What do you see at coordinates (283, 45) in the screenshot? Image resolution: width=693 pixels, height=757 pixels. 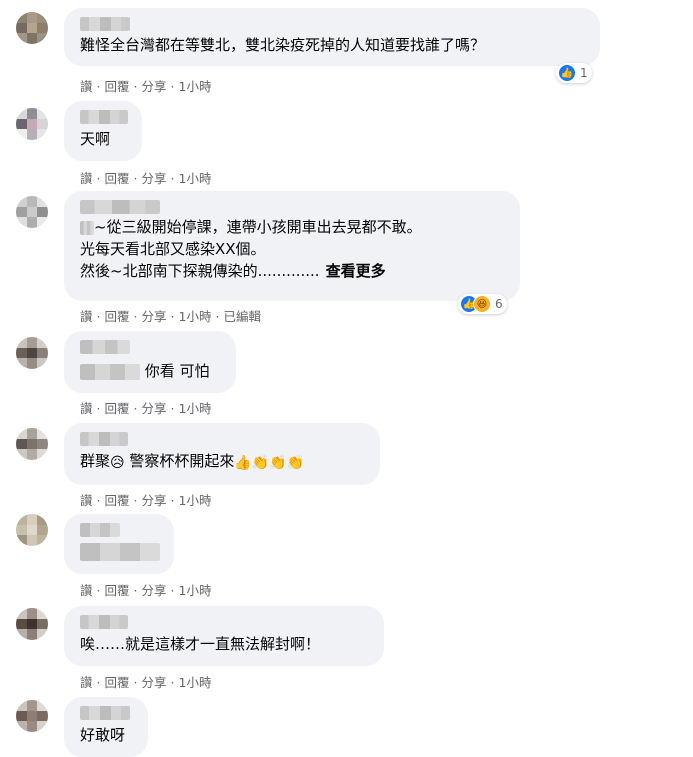 I see `comment-text: 難怪全台灣都在等雙北，雙北染疫死掉的人知道要找誰了嗎？` at bounding box center [283, 45].